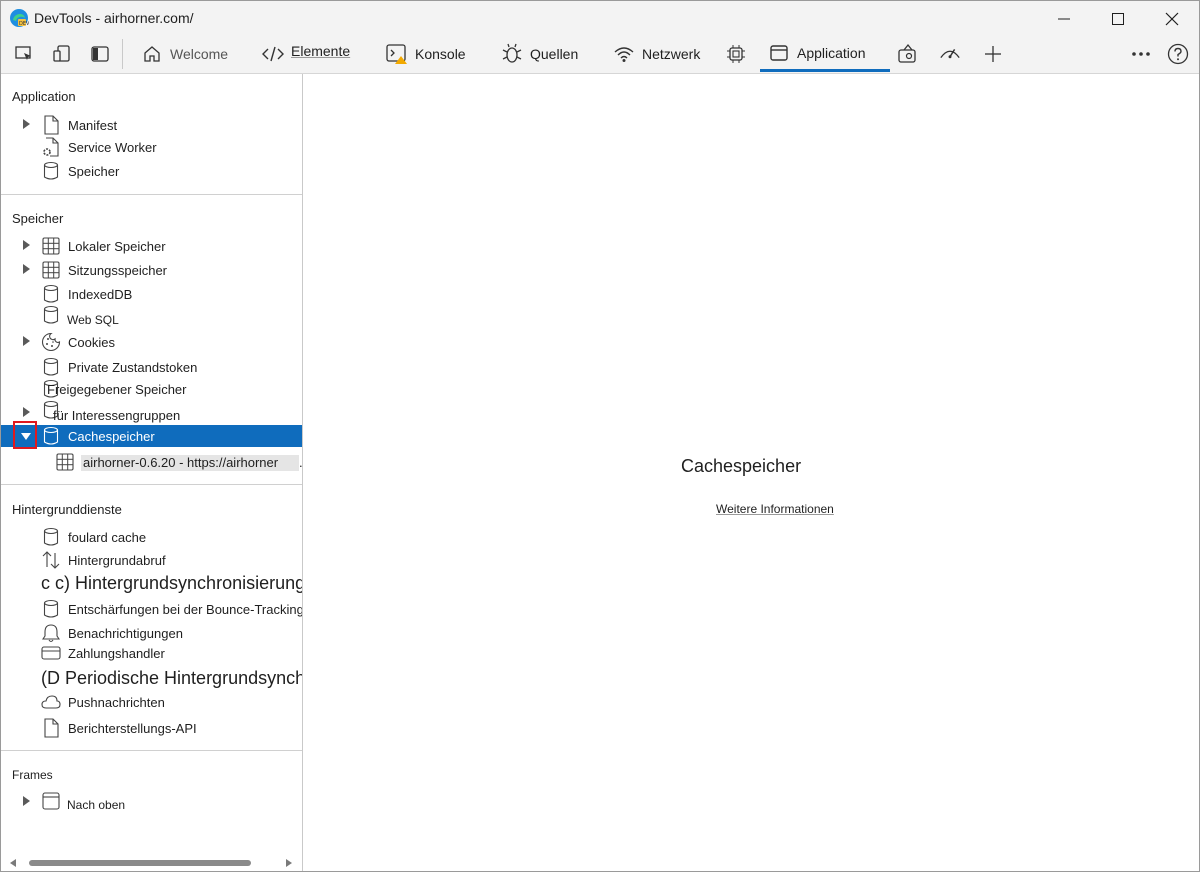  I want to click on sidebar-item-back-forward-cache: foulard cache, so click(151, 537).